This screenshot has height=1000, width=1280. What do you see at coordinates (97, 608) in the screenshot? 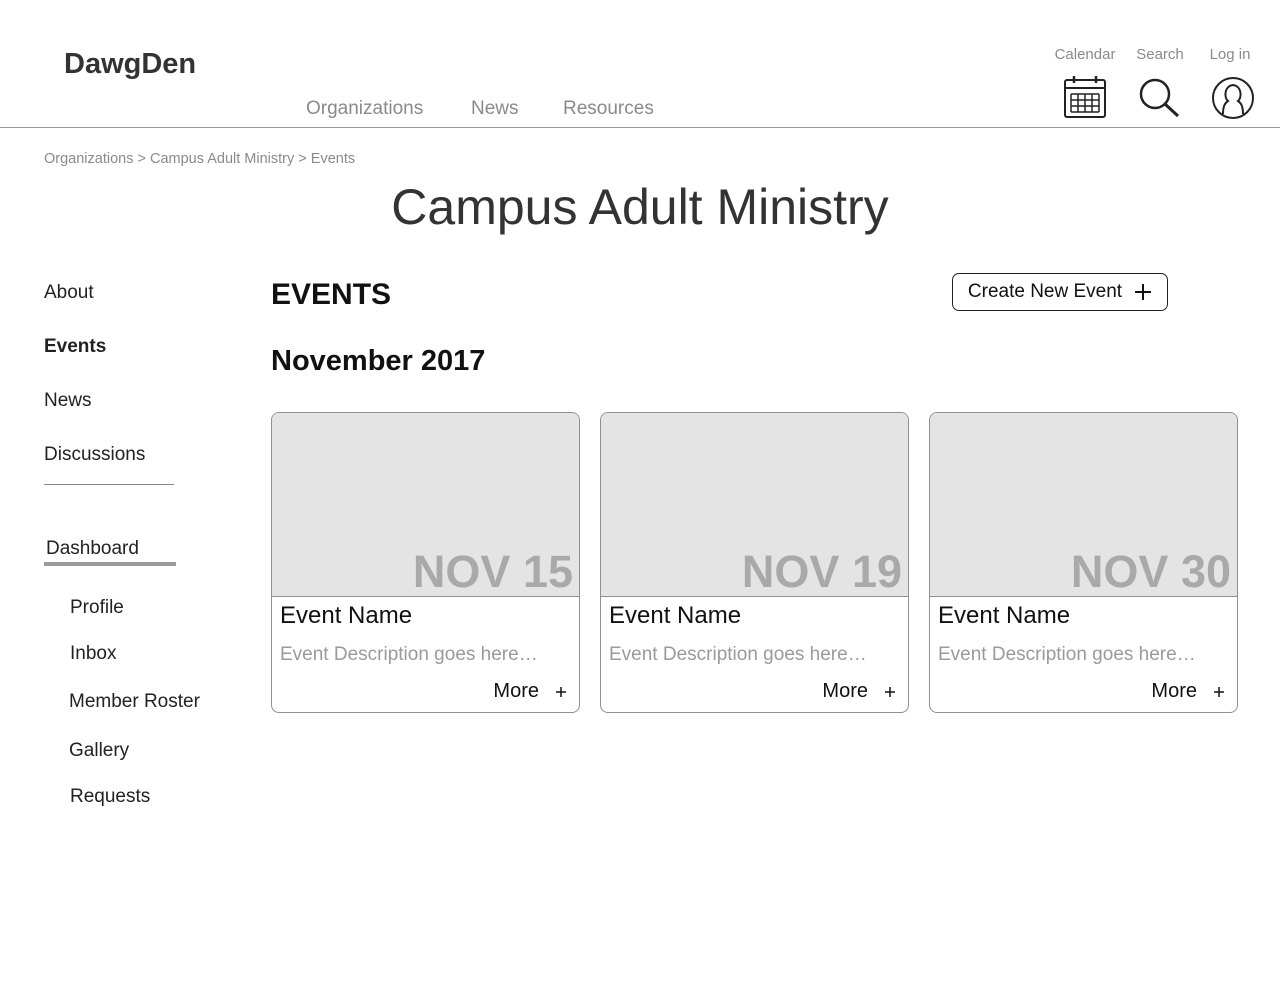
I see `dashboard-item-profile: Profile` at bounding box center [97, 608].